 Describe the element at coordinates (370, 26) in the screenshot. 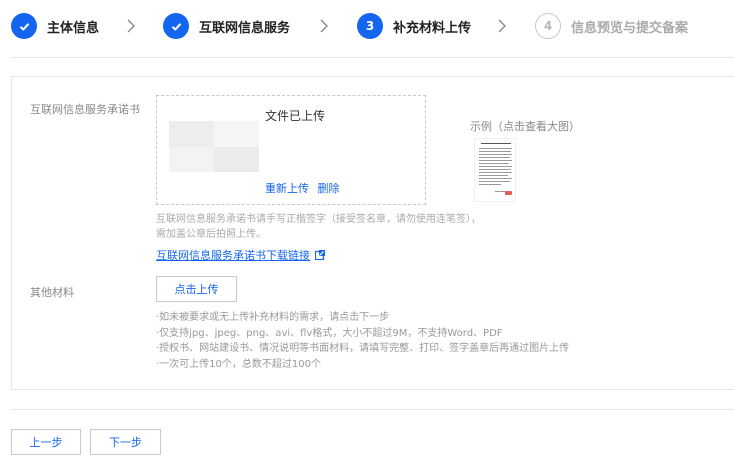

I see `step-3-number: 3` at that location.